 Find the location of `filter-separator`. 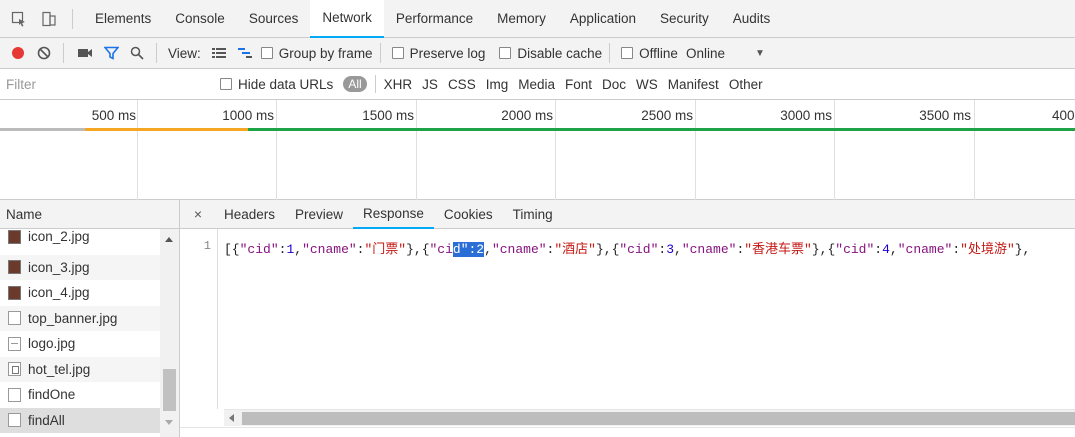

filter-separator is located at coordinates (375, 84).